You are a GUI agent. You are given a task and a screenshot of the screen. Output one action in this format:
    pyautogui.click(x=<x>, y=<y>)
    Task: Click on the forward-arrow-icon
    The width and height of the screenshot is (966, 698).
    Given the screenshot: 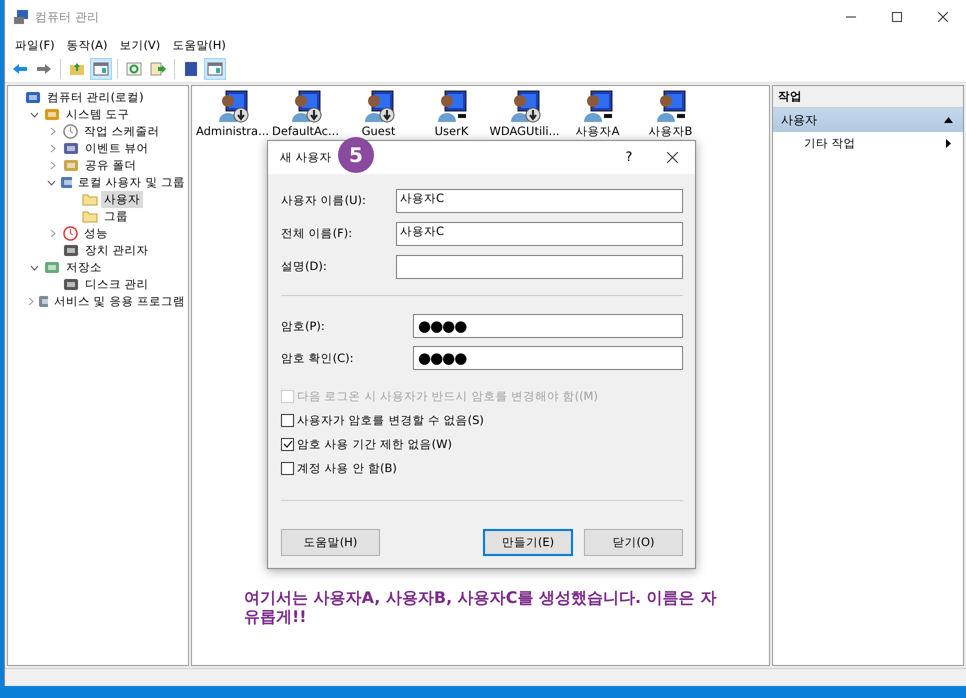 What is the action you would take?
    pyautogui.click(x=44, y=69)
    